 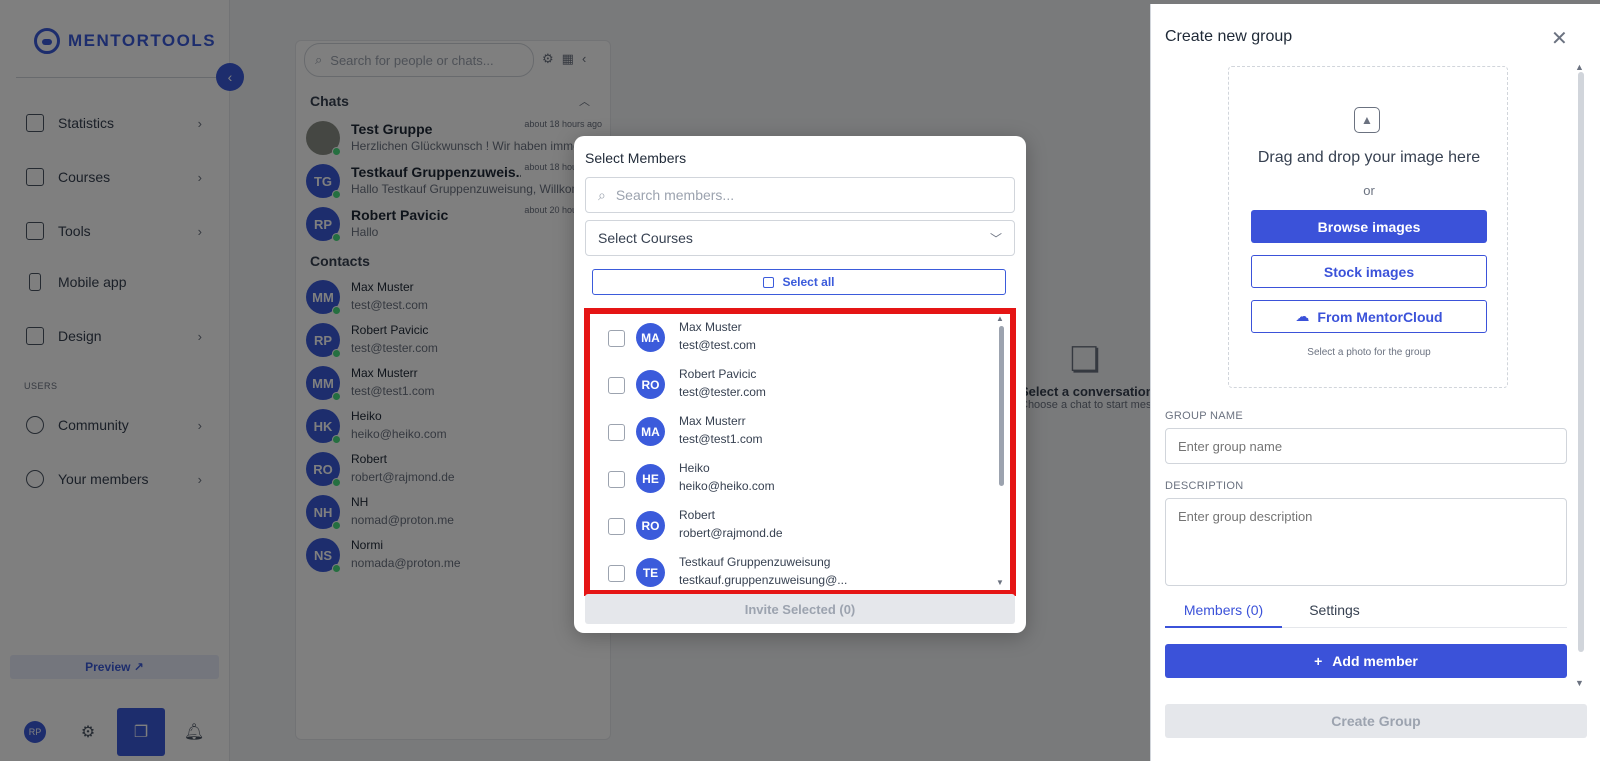 I want to click on member-name: Max Musterr, so click(x=712, y=421).